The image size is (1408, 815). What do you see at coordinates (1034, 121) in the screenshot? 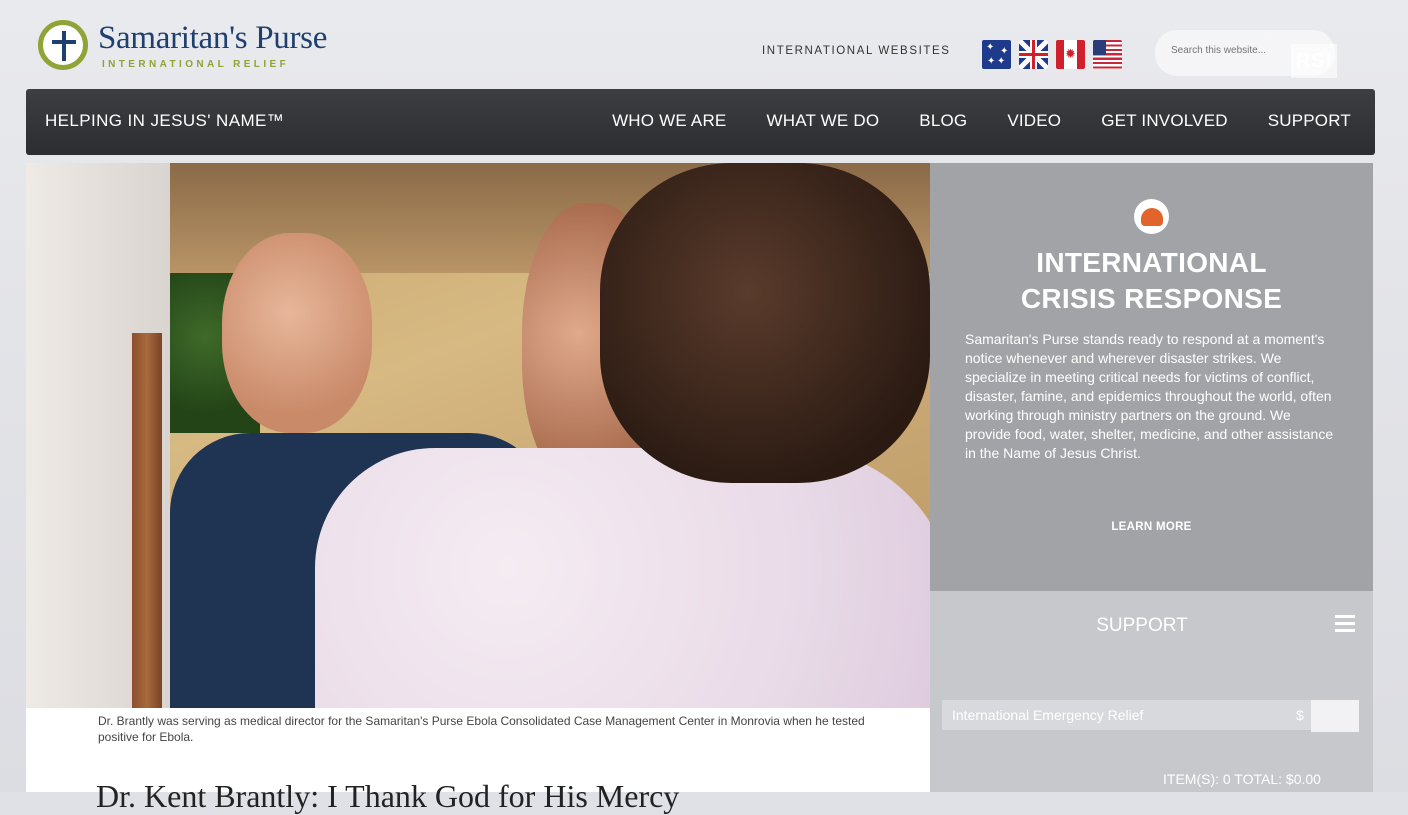
I see `nav-item-video: VIDEO` at bounding box center [1034, 121].